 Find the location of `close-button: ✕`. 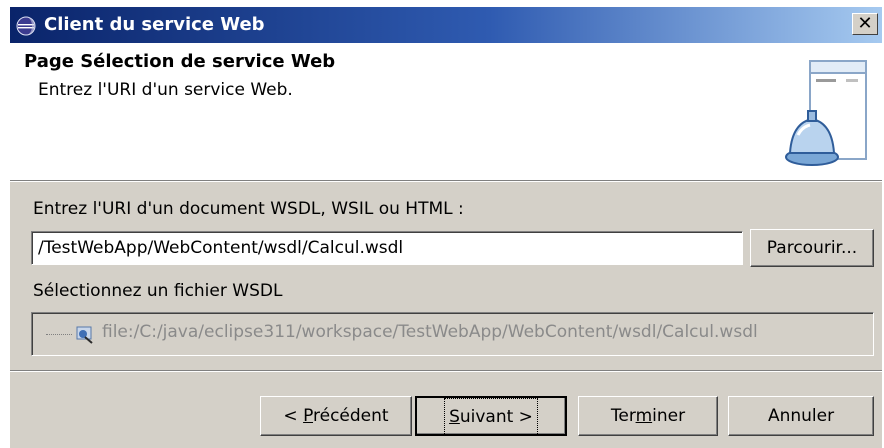

close-button: ✕ is located at coordinates (865, 24).